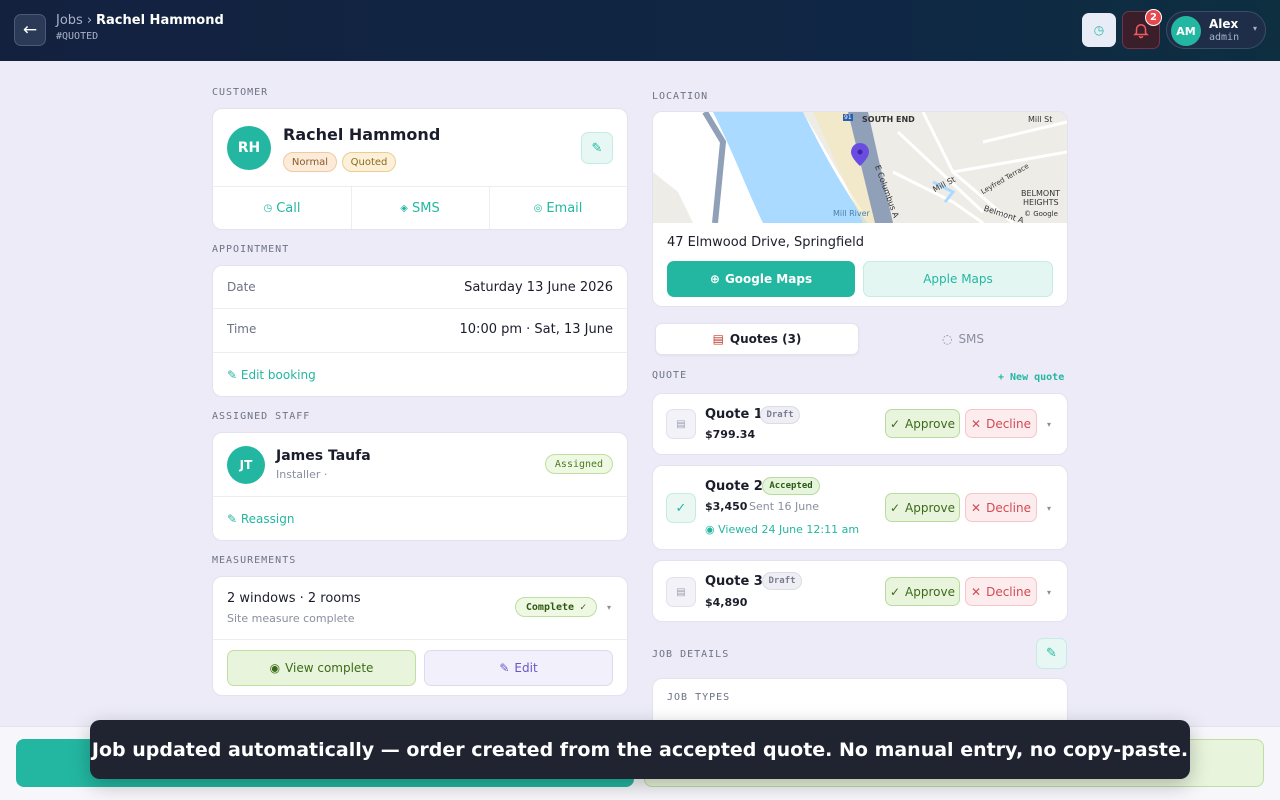 The height and width of the screenshot is (800, 1280). What do you see at coordinates (329, 668) in the screenshot?
I see `view-complete-label: View complete` at bounding box center [329, 668].